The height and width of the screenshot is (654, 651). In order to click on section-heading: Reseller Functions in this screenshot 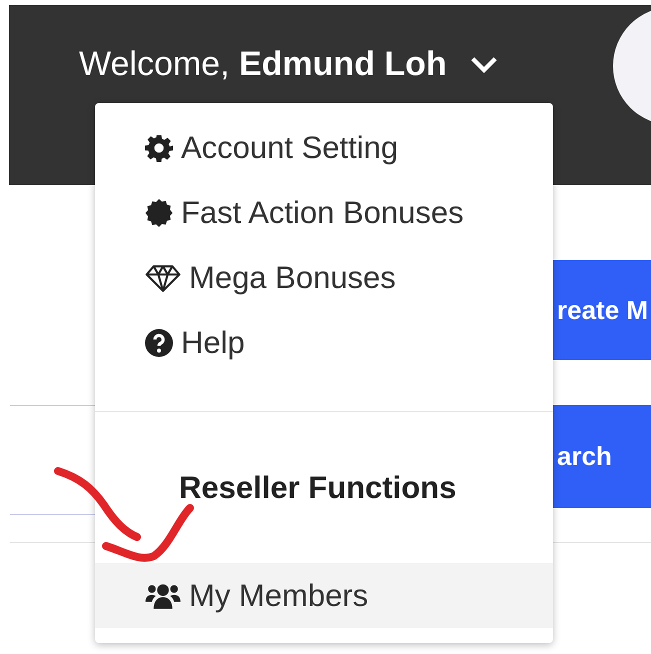, I will do `click(318, 488)`.